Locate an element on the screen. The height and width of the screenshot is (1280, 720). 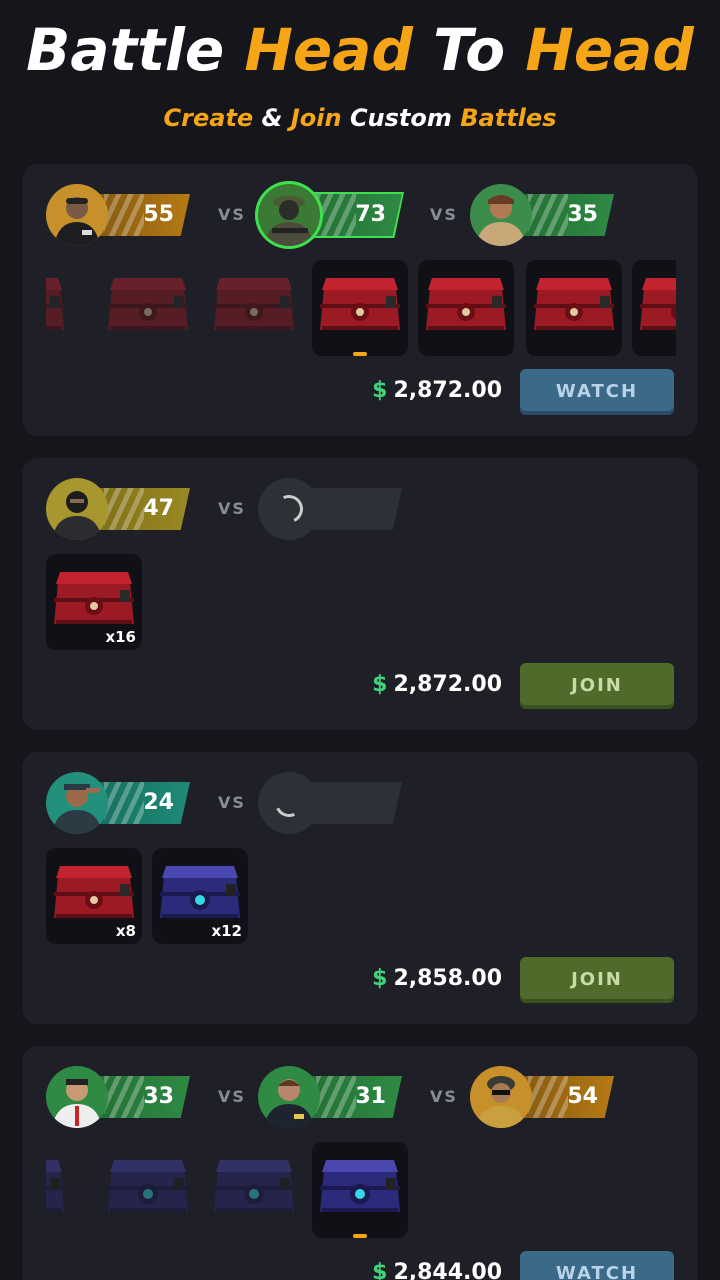
case-list: x16 is located at coordinates (361, 602).